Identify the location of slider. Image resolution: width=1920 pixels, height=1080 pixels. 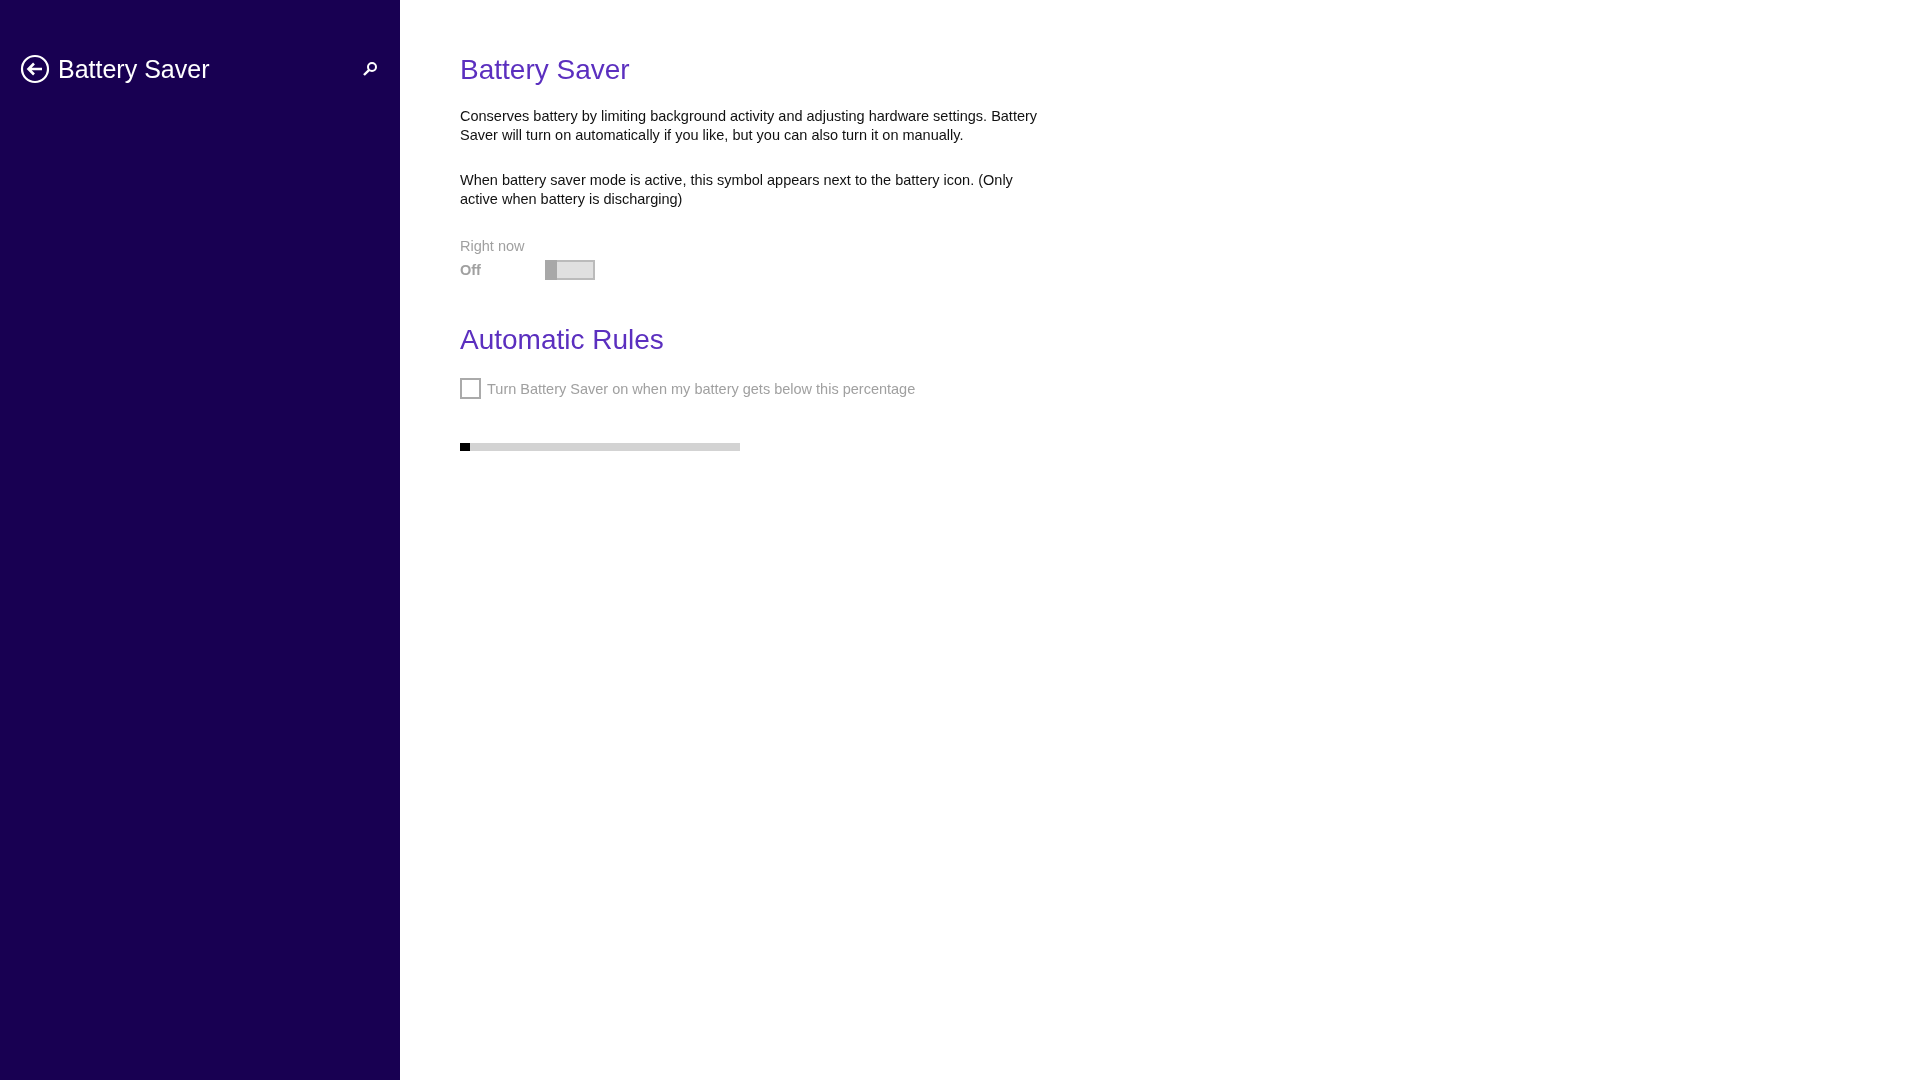
(600, 447).